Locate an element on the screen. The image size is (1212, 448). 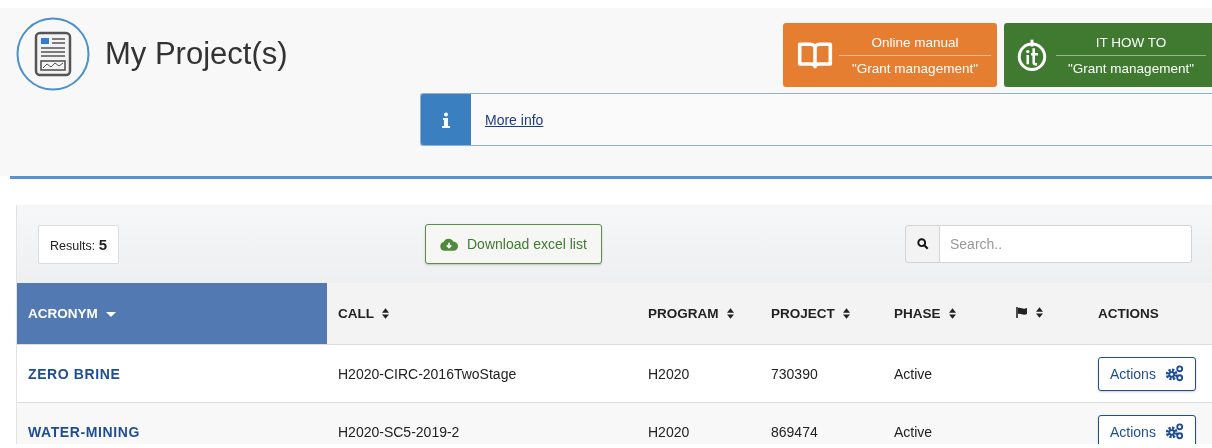
flag-icon is located at coordinates (1022, 312).